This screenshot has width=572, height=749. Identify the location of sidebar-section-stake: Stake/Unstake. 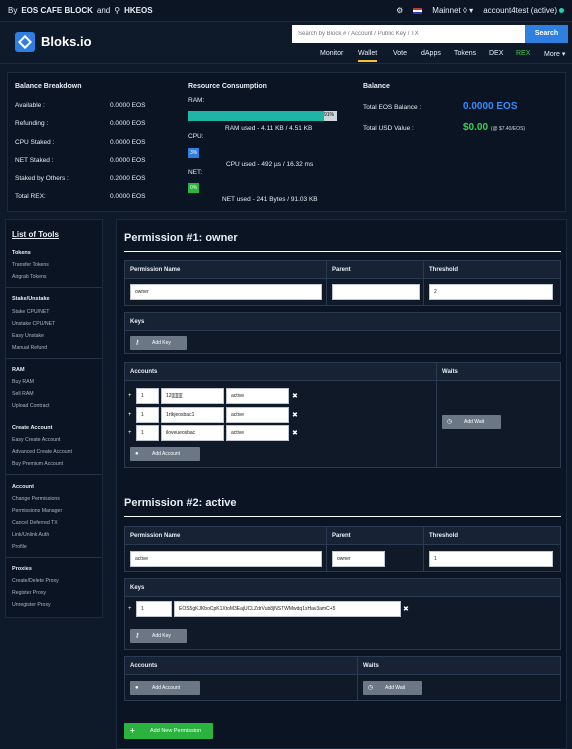
(31, 299).